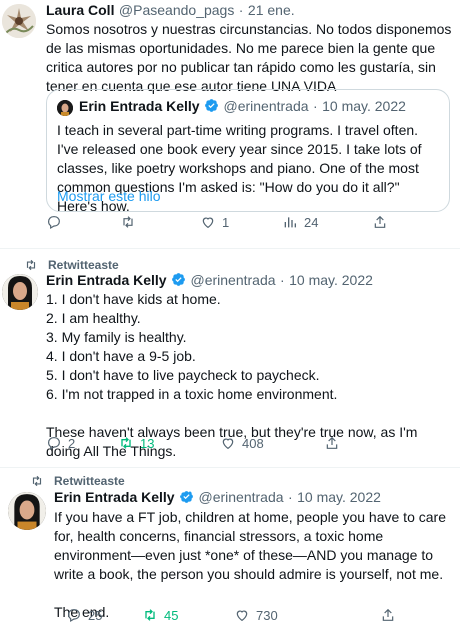  I want to click on avatar-erin-entrada-kelly-small, so click(65, 108).